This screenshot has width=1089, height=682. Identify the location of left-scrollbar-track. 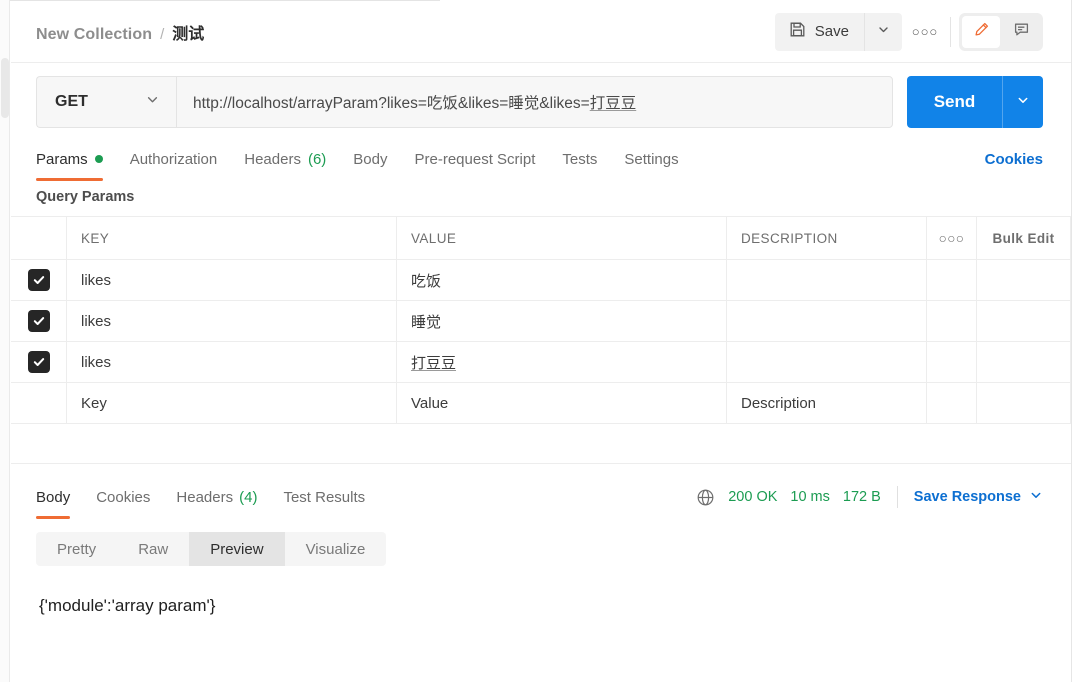
(5, 341).